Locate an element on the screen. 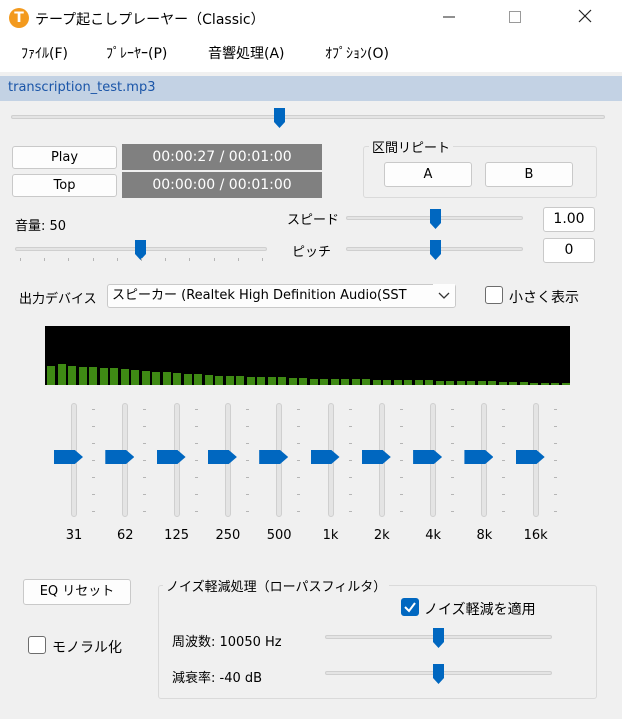  repeat-a-button: A is located at coordinates (428, 174).